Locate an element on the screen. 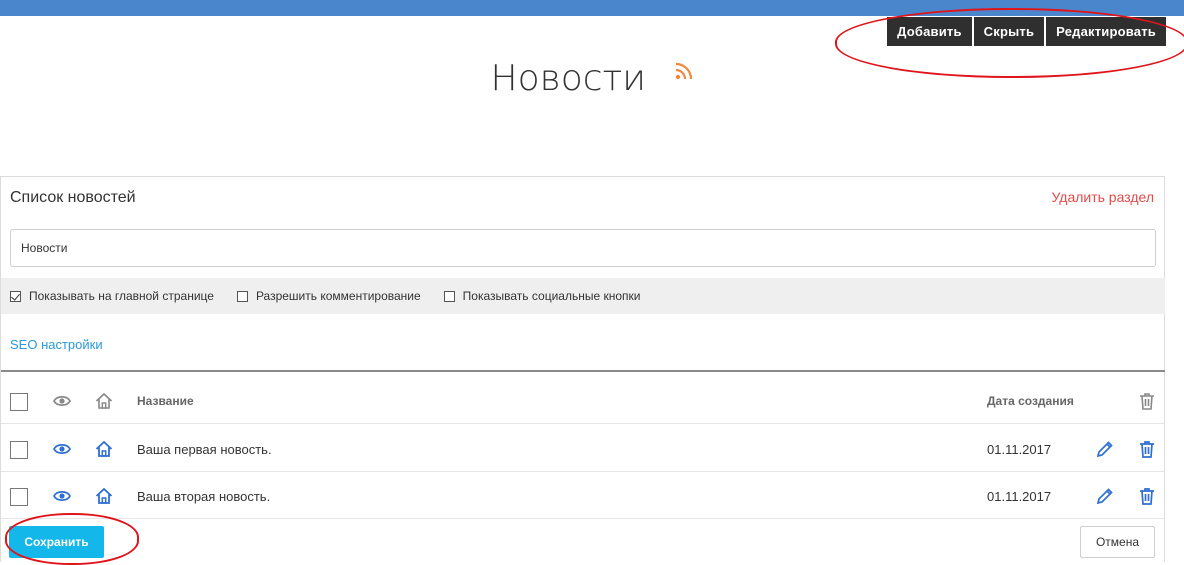  option-allow-comments: Разрешить комментирование is located at coordinates (328, 296).